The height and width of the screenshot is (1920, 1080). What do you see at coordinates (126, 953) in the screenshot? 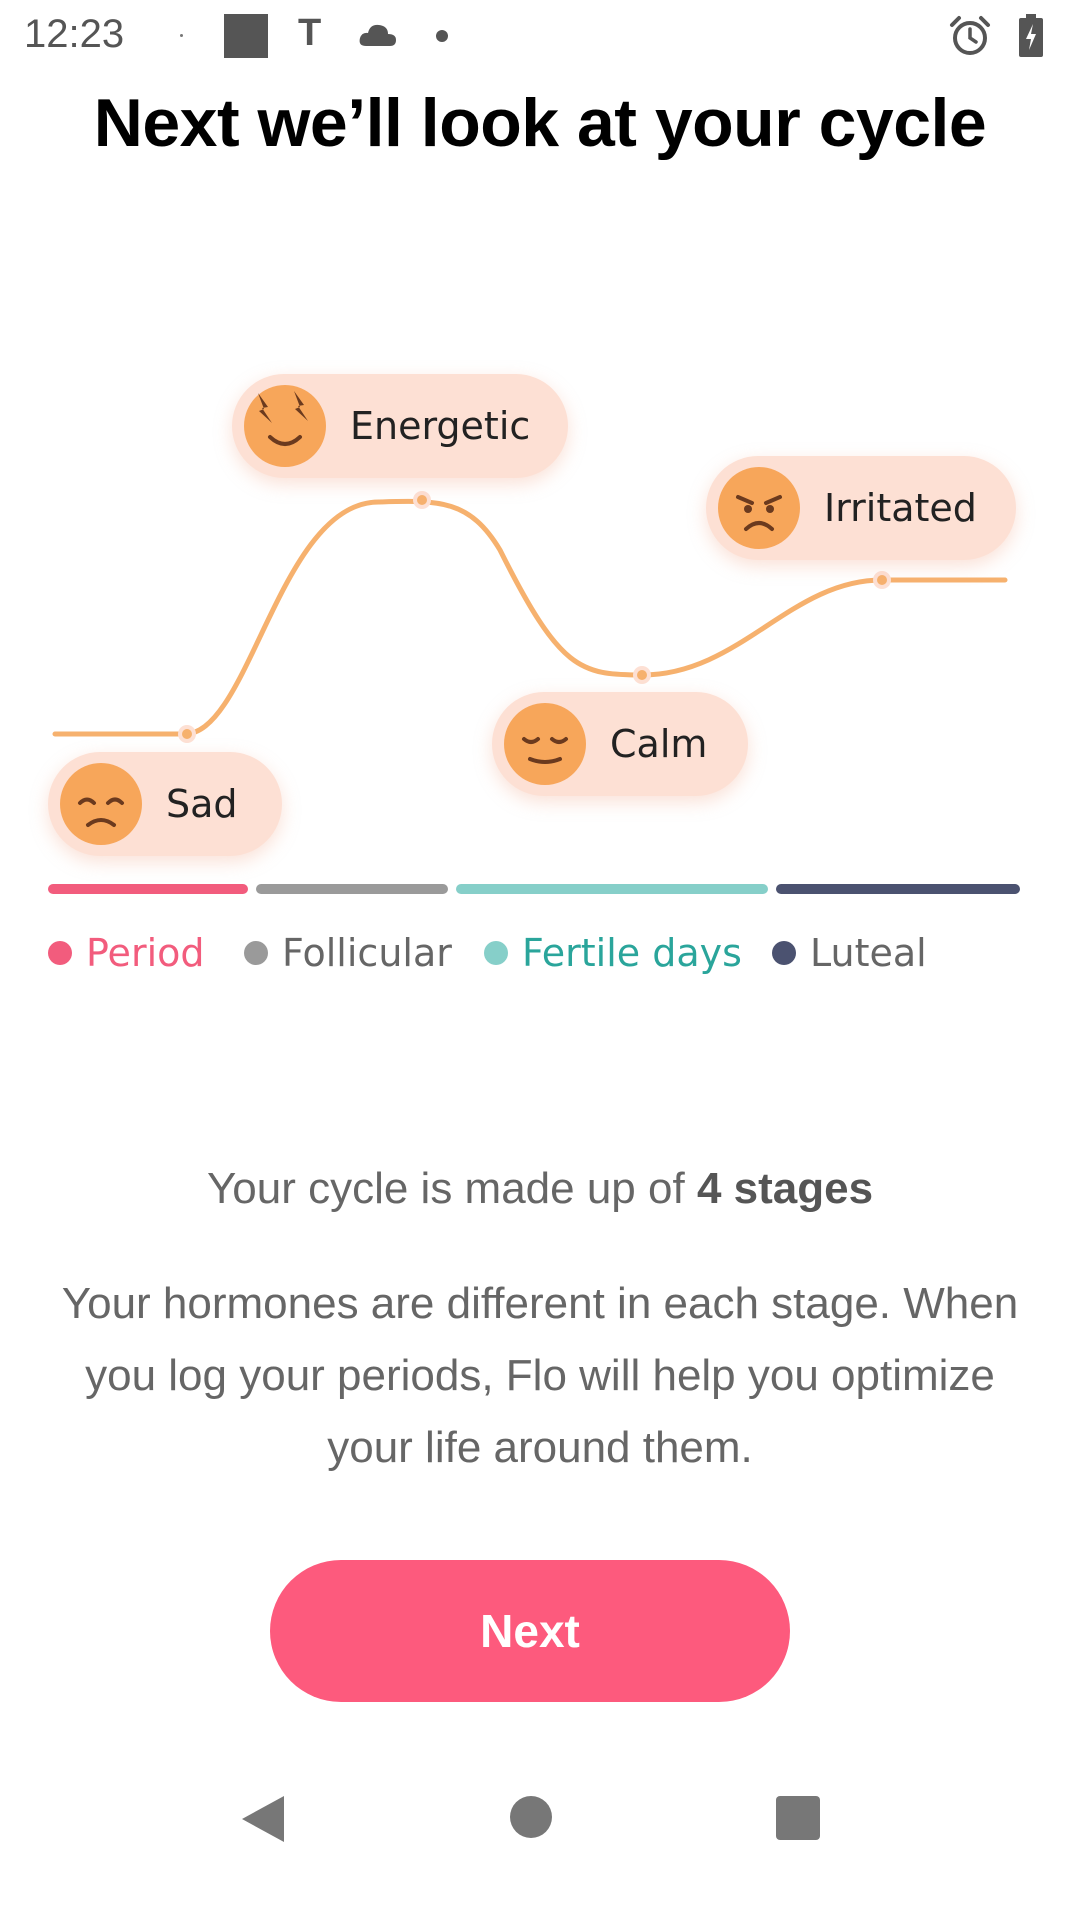
I see `legend-period: Period` at bounding box center [126, 953].